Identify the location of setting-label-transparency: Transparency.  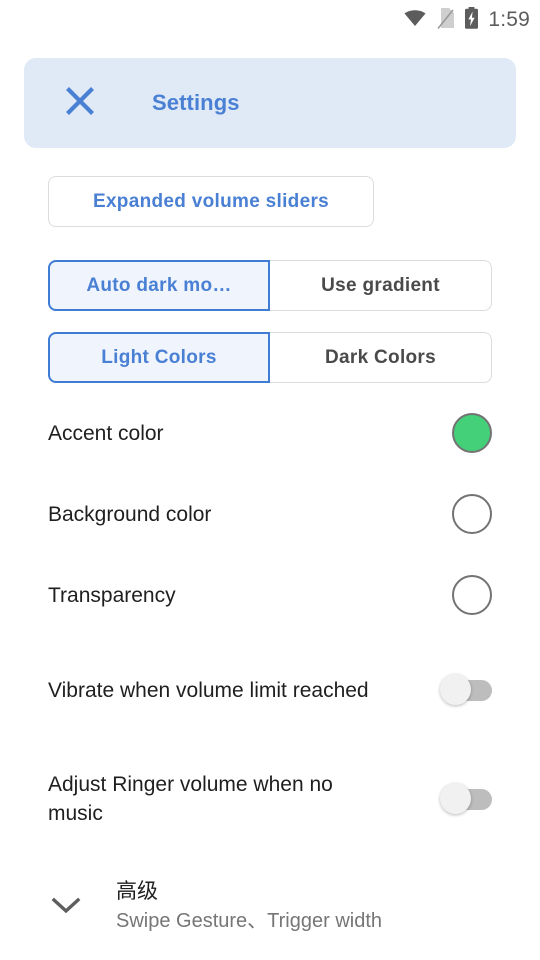
(112, 595).